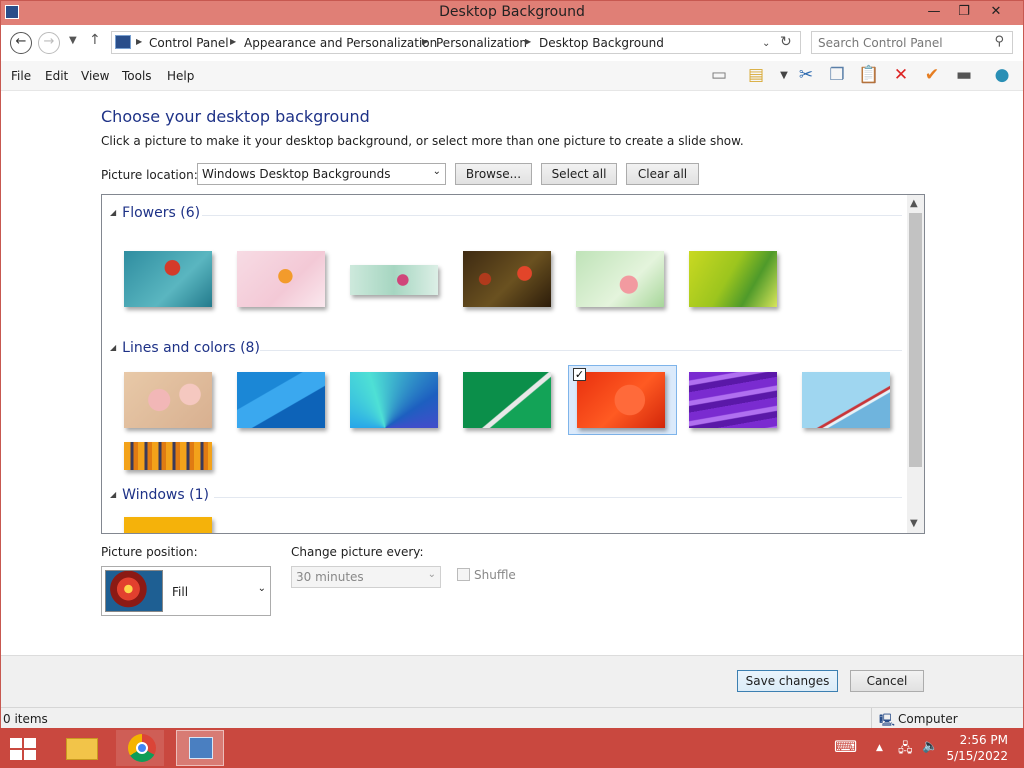 The height and width of the screenshot is (768, 1024). What do you see at coordinates (330, 577) in the screenshot?
I see `change-interval-value: 30 minutes` at bounding box center [330, 577].